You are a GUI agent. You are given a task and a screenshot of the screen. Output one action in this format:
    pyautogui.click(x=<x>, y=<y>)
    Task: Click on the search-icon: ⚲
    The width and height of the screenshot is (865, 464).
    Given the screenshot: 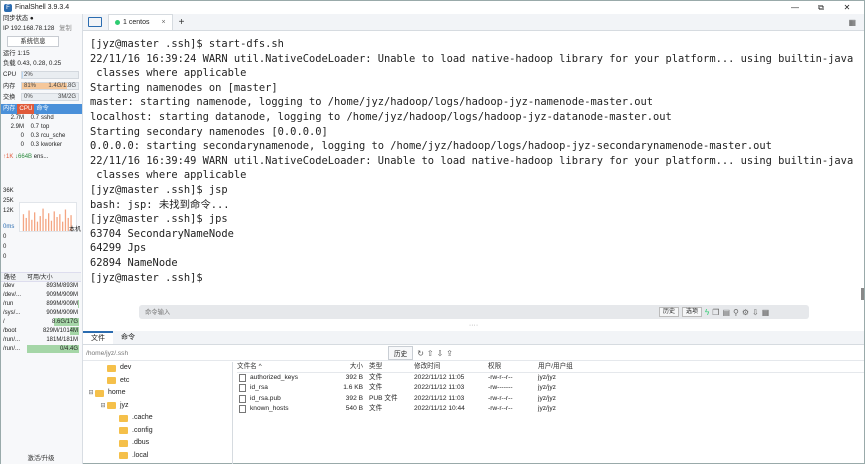 What is the action you would take?
    pyautogui.click(x=736, y=312)
    